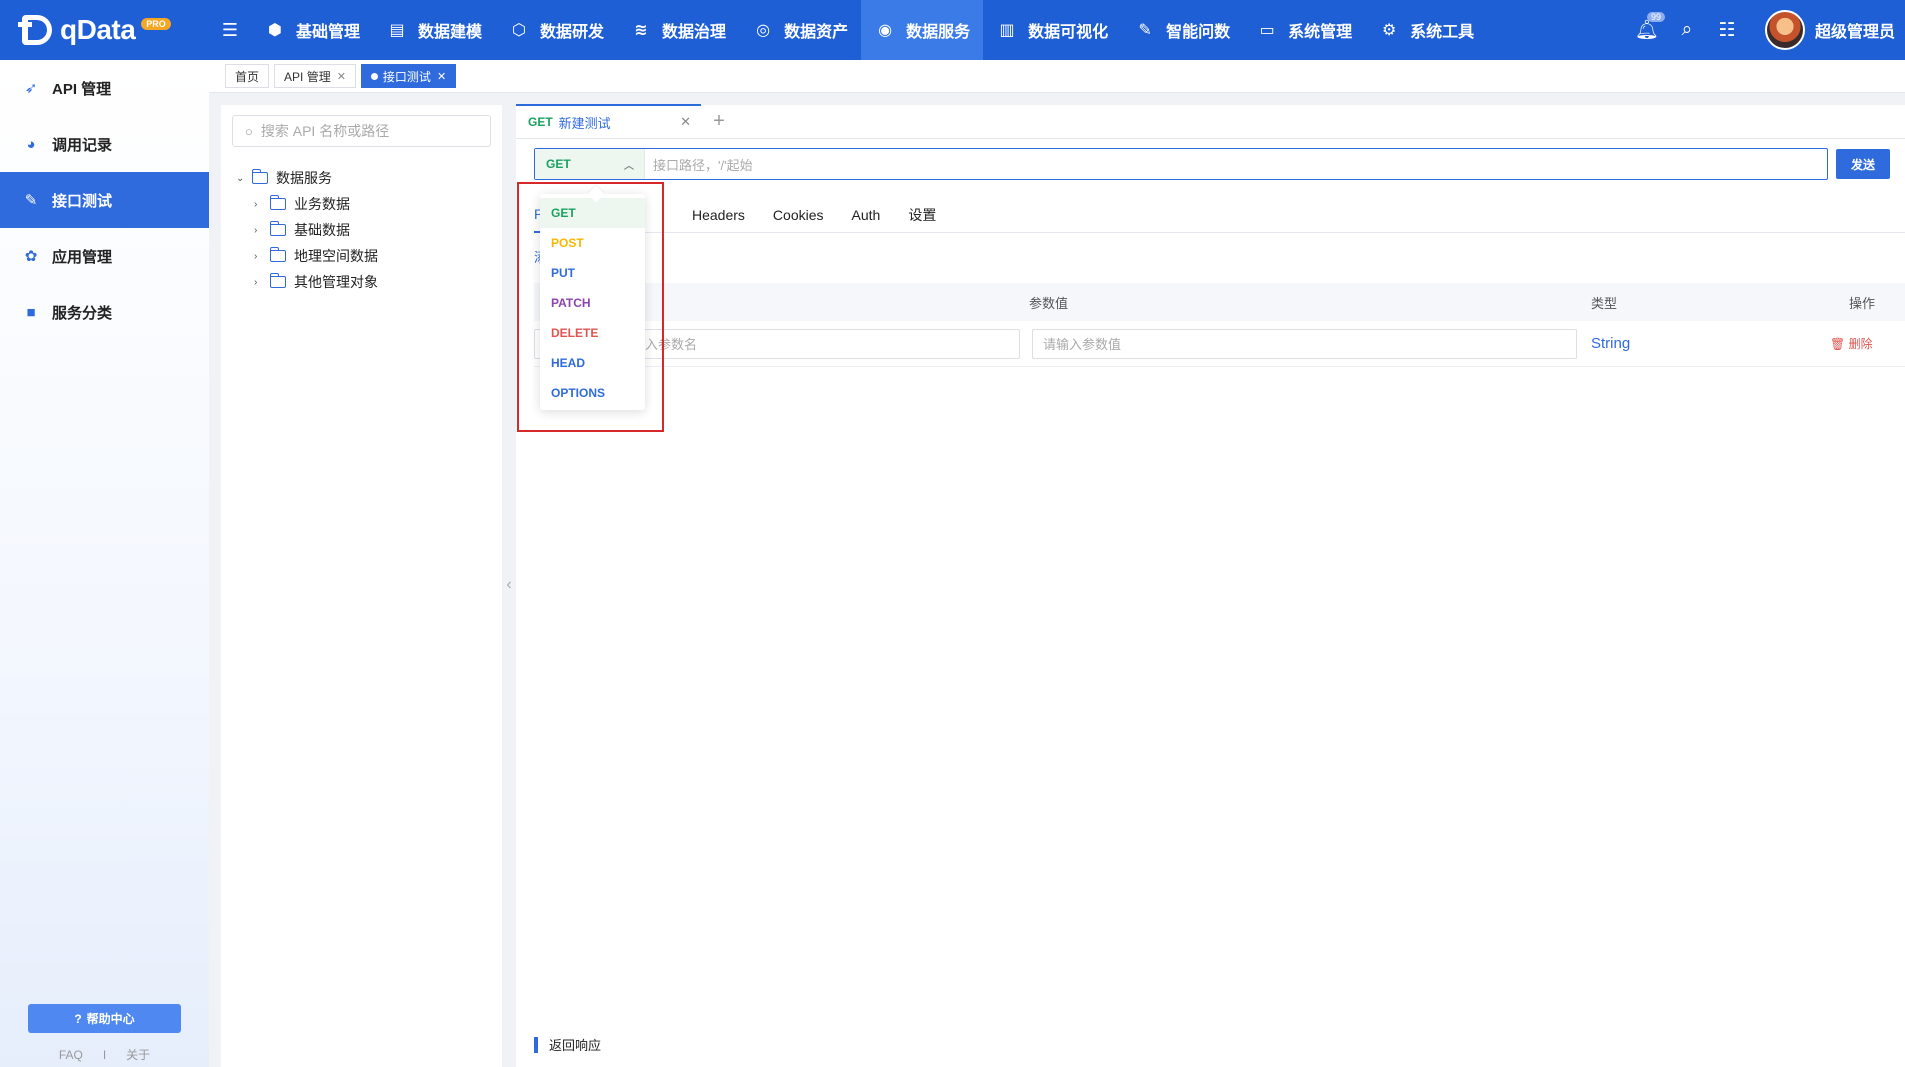 Image resolution: width=1905 pixels, height=1067 pixels. Describe the element at coordinates (699, 164) in the screenshot. I see `url-input: 接口路径，'/'起始` at that location.